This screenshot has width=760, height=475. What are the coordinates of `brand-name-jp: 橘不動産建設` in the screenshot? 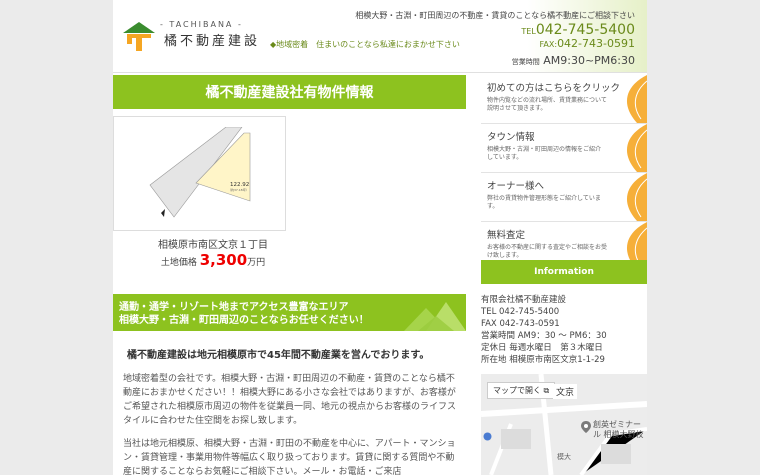 It's located at (212, 39).